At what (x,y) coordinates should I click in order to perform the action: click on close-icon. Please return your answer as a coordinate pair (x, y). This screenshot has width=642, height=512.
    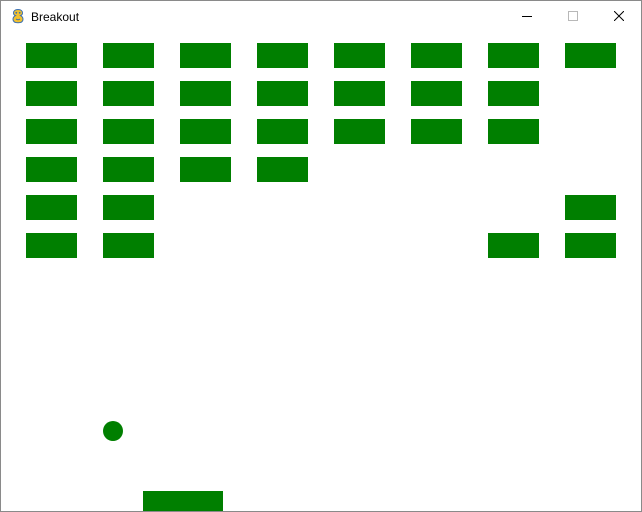
    Looking at the image, I should click on (619, 16).